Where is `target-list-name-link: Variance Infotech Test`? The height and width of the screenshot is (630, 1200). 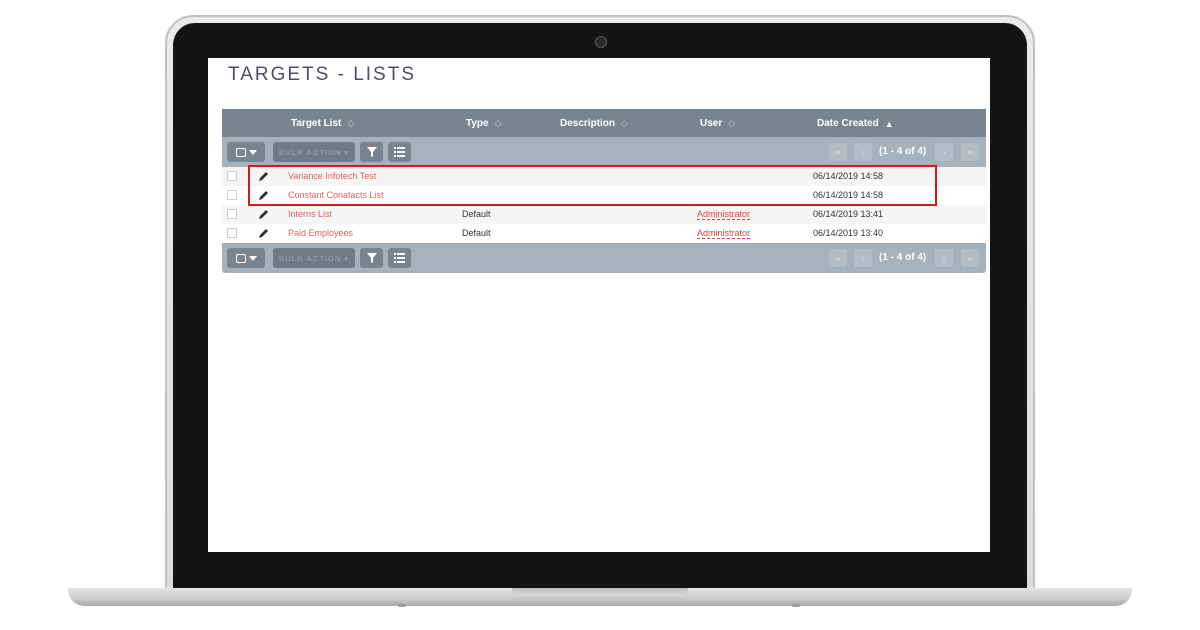
target-list-name-link: Variance Infotech Test is located at coordinates (332, 176).